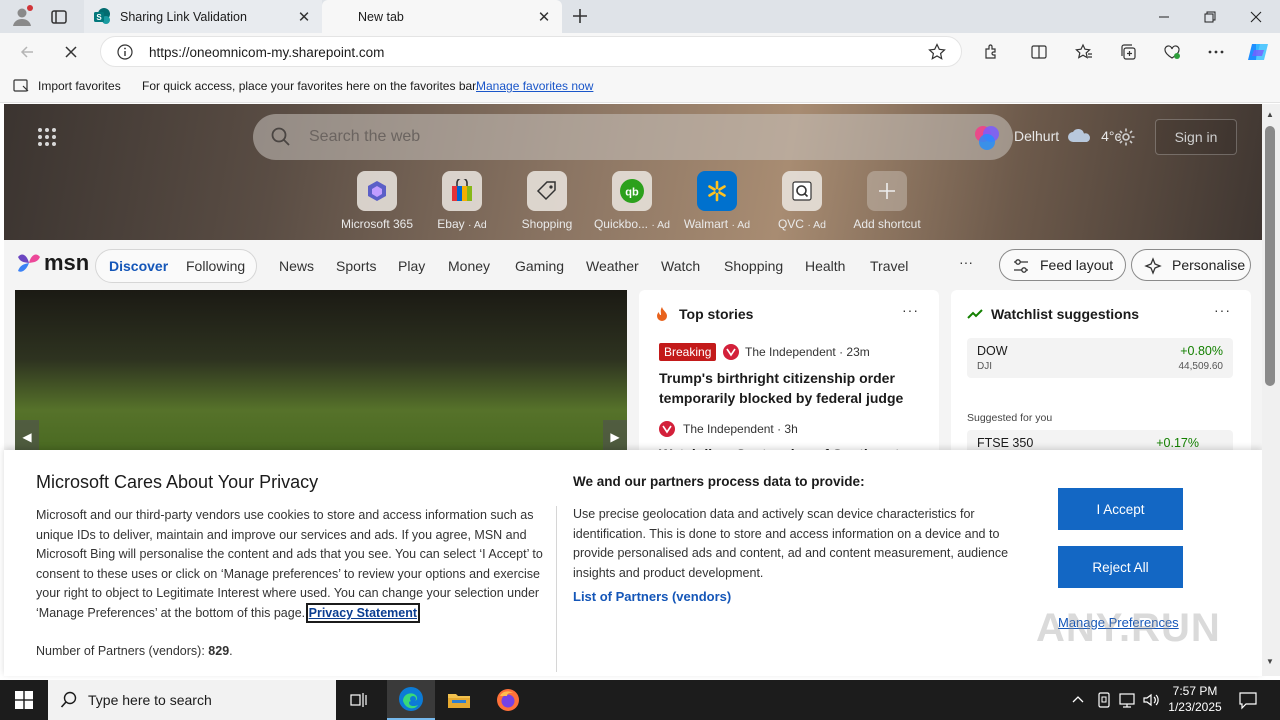  What do you see at coordinates (1270, 114) in the screenshot?
I see `scroll-up-icon: ▲` at bounding box center [1270, 114].